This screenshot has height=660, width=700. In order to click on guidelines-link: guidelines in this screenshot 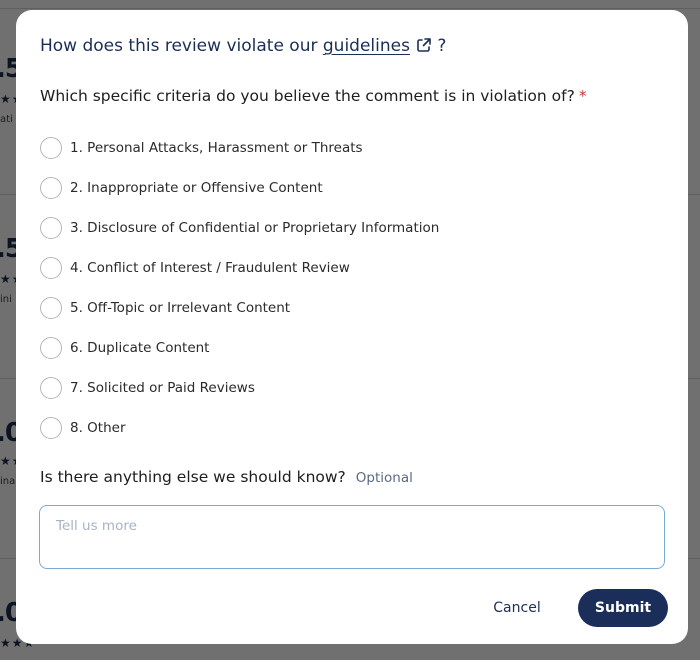, I will do `click(377, 46)`.